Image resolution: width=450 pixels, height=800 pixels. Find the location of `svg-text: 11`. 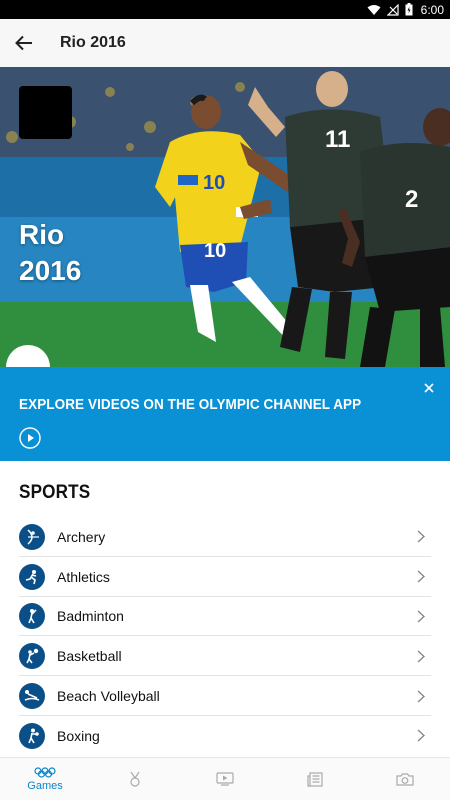

svg-text: 11 is located at coordinates (337, 139).